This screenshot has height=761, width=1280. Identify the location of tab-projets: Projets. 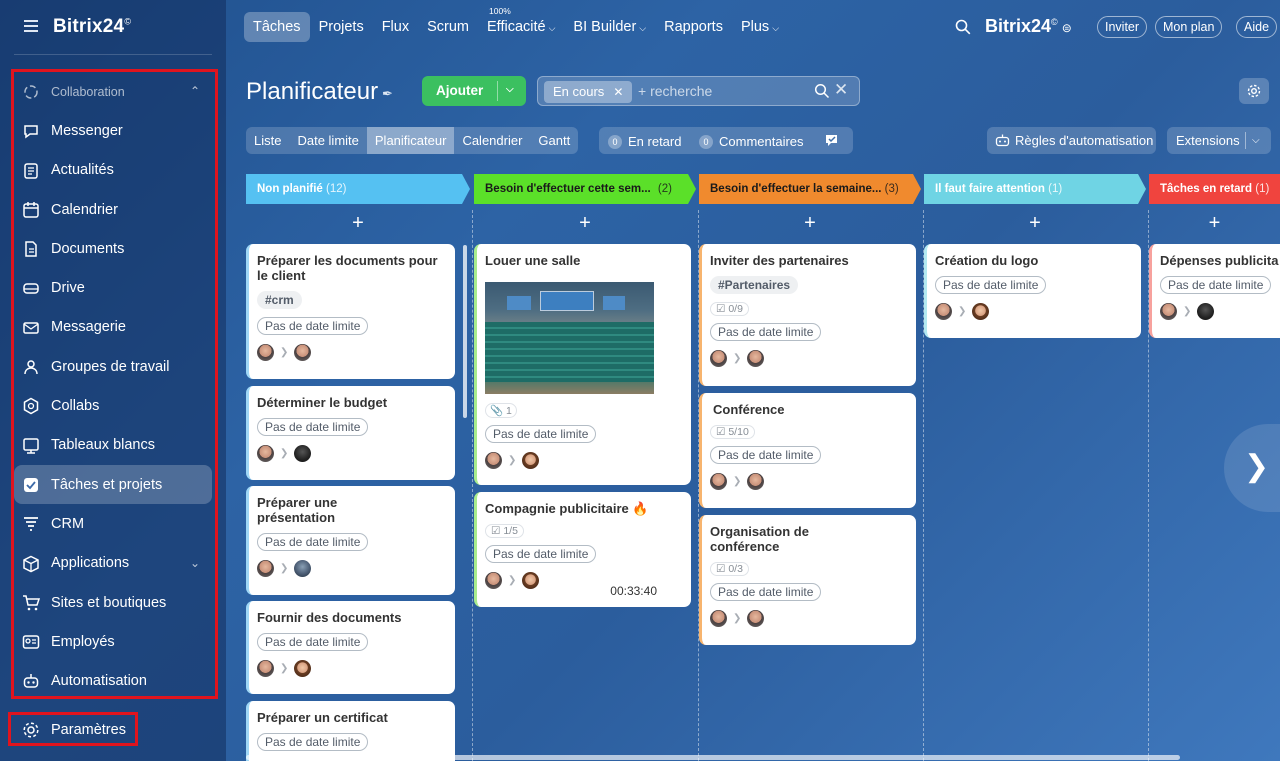
(341, 27).